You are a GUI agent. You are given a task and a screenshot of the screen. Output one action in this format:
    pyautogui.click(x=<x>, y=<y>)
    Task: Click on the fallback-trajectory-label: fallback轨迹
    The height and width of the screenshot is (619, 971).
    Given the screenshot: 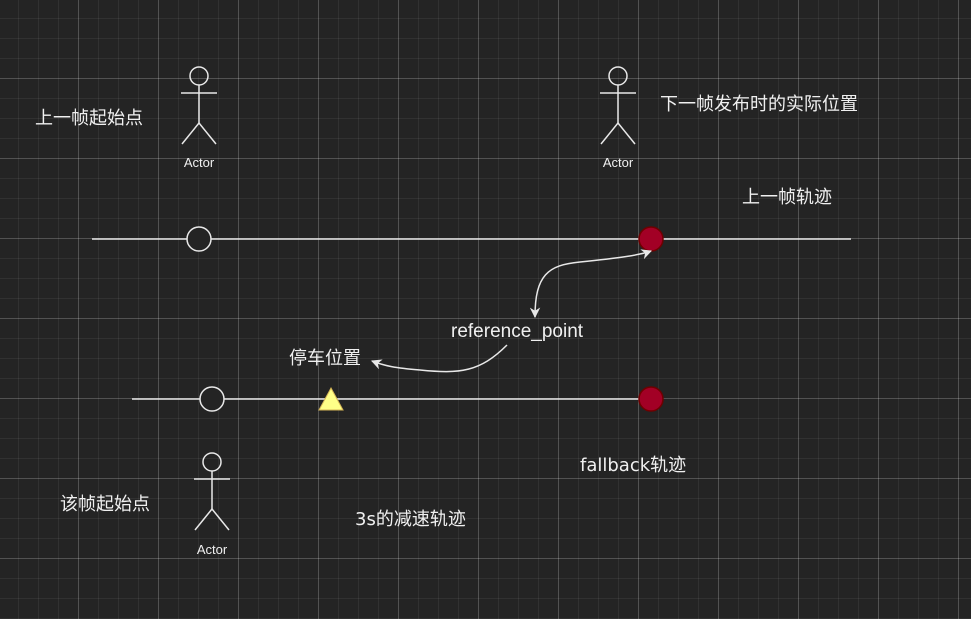 What is the action you would take?
    pyautogui.click(x=633, y=465)
    